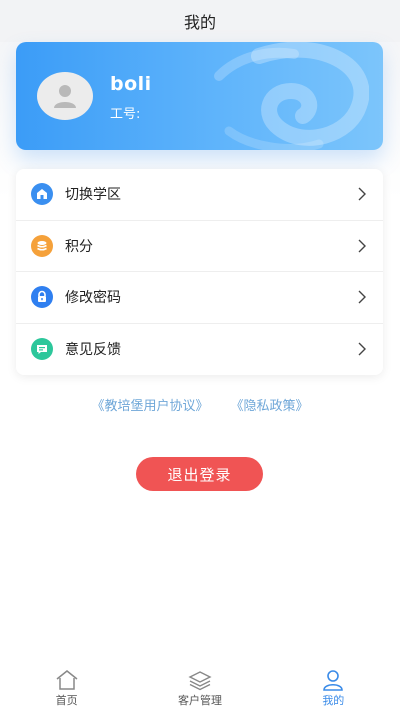 The height and width of the screenshot is (711, 400). What do you see at coordinates (93, 195) in the screenshot?
I see `menu-item-label: 切换学区` at bounding box center [93, 195].